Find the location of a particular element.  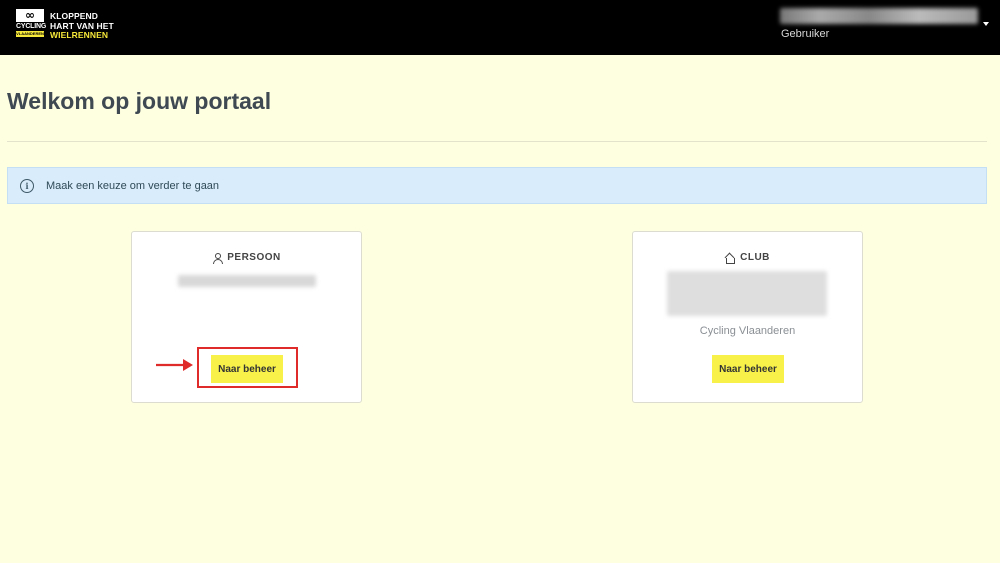

annotation-arrow-icon is located at coordinates (174, 365).